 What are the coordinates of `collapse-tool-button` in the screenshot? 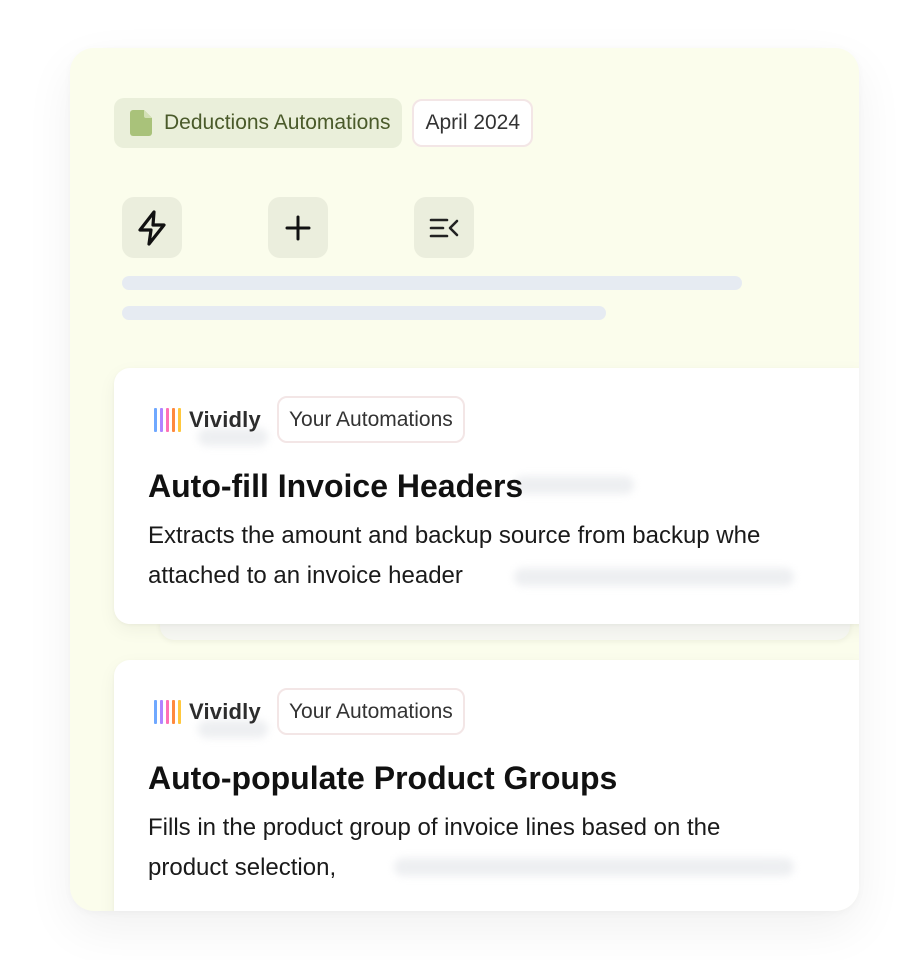 It's located at (444, 227).